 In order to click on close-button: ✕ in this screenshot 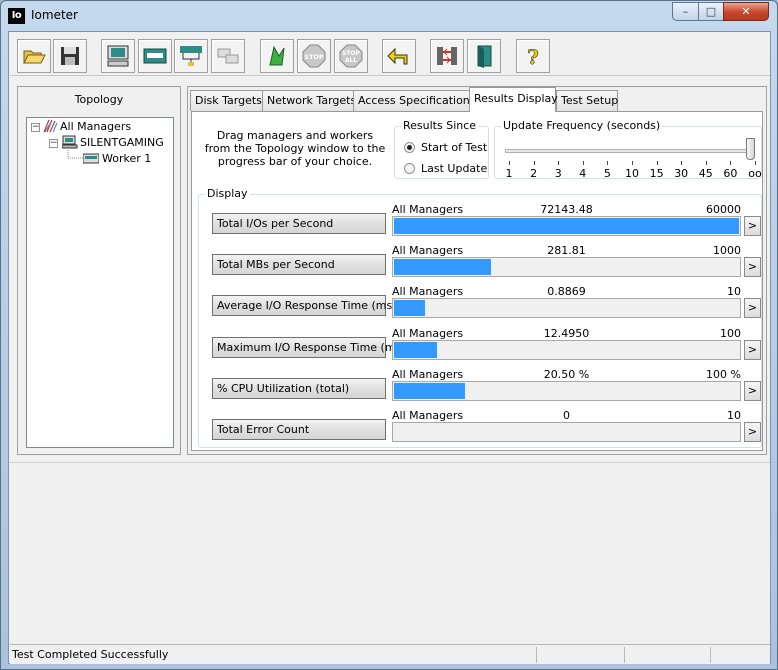, I will do `click(746, 11)`.